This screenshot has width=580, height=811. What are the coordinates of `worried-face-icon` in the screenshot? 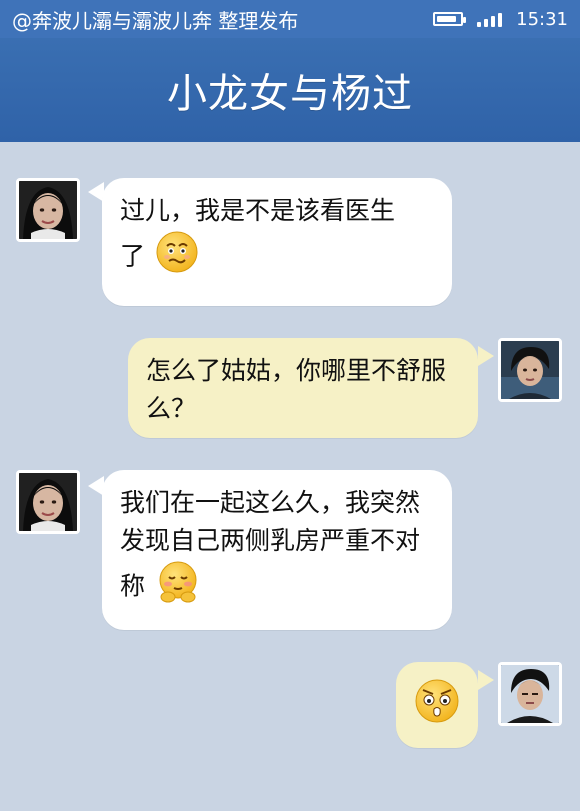 It's located at (177, 257).